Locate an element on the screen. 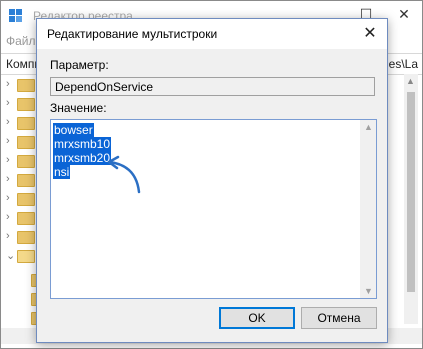 The image size is (423, 349). curved-arrow-icon is located at coordinates (124, 174).